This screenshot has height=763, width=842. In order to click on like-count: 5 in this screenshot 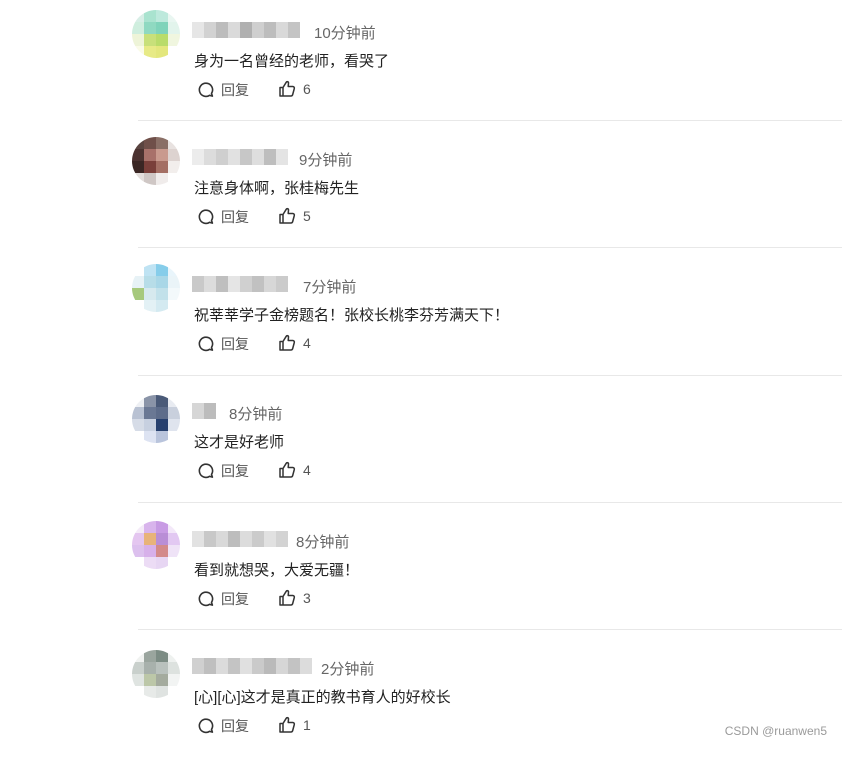, I will do `click(307, 216)`.